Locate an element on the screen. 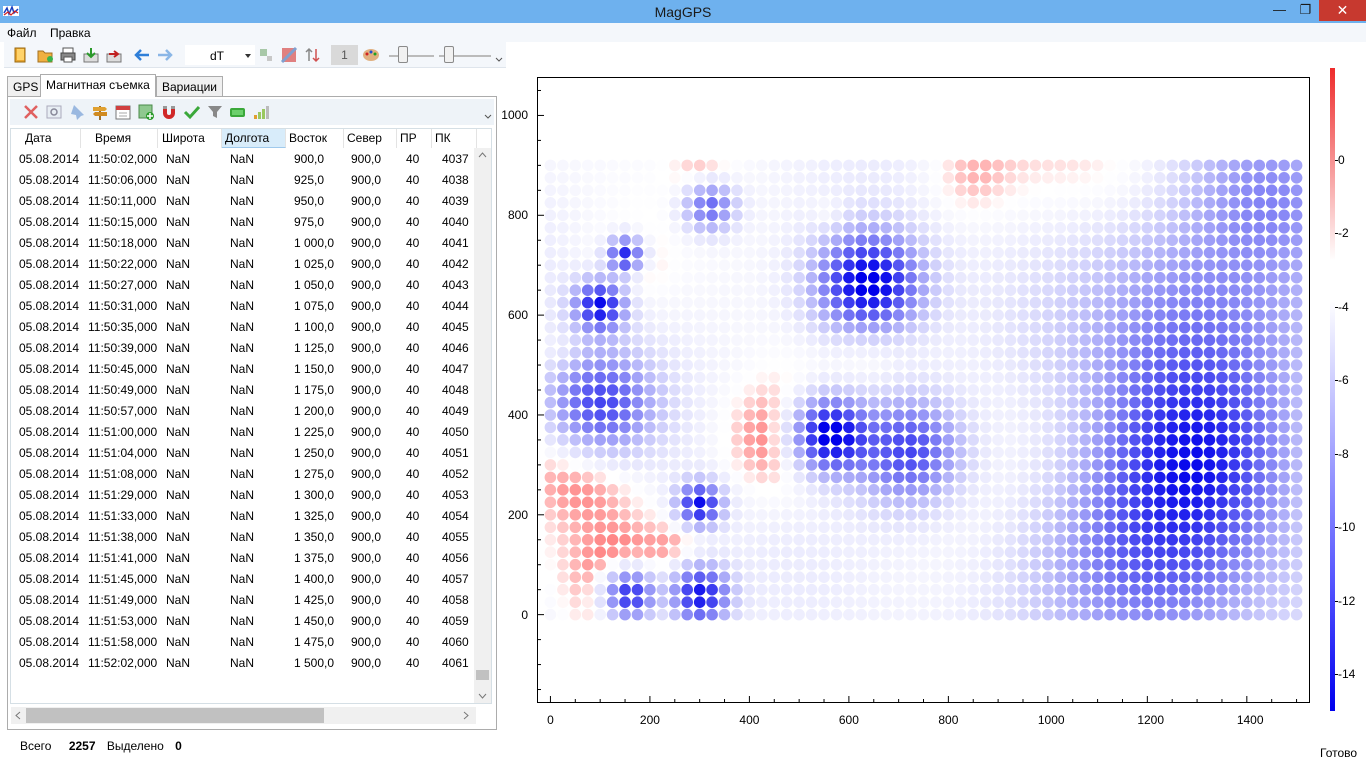  print-icon is located at coordinates (68, 55).